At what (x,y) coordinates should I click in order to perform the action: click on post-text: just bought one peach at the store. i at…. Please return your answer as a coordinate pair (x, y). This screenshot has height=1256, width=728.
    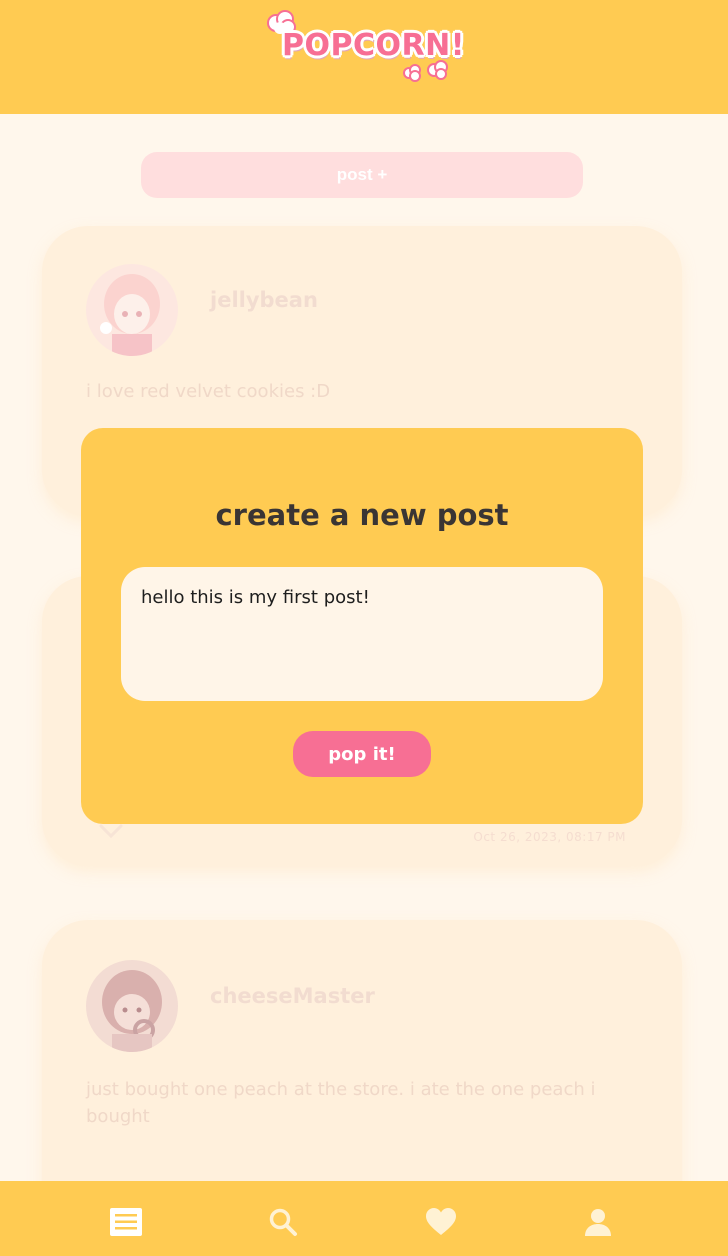
    Looking at the image, I should click on (341, 1103).